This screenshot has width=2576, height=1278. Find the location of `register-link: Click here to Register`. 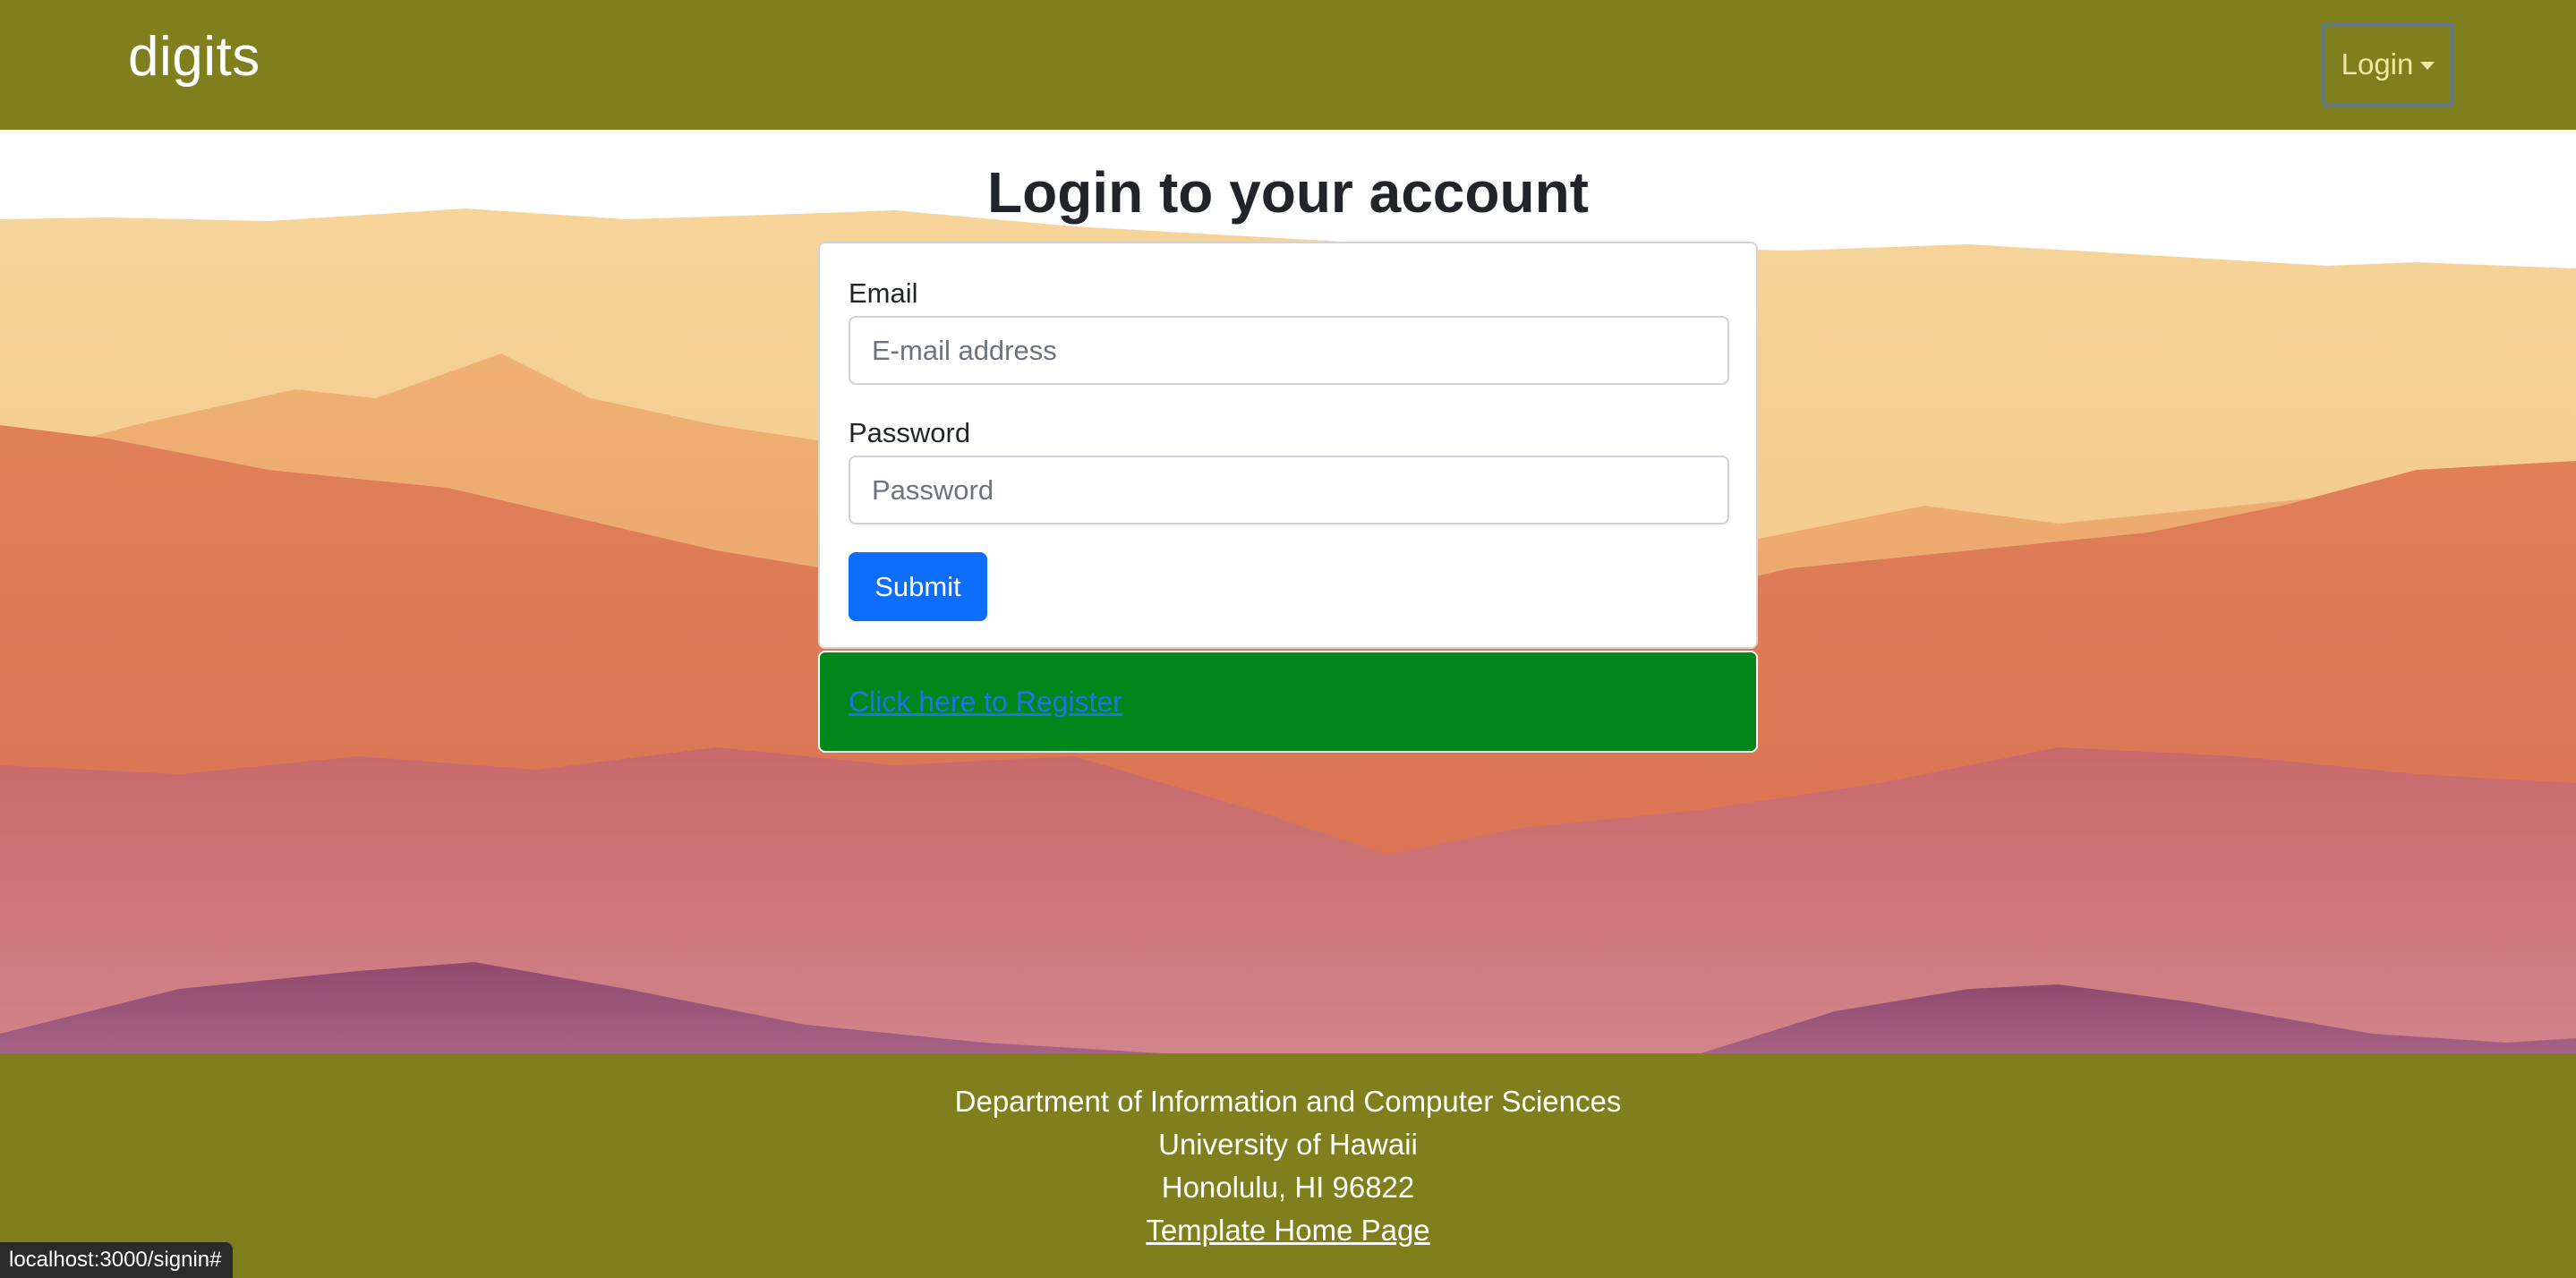

register-link: Click here to Register is located at coordinates (985, 702).